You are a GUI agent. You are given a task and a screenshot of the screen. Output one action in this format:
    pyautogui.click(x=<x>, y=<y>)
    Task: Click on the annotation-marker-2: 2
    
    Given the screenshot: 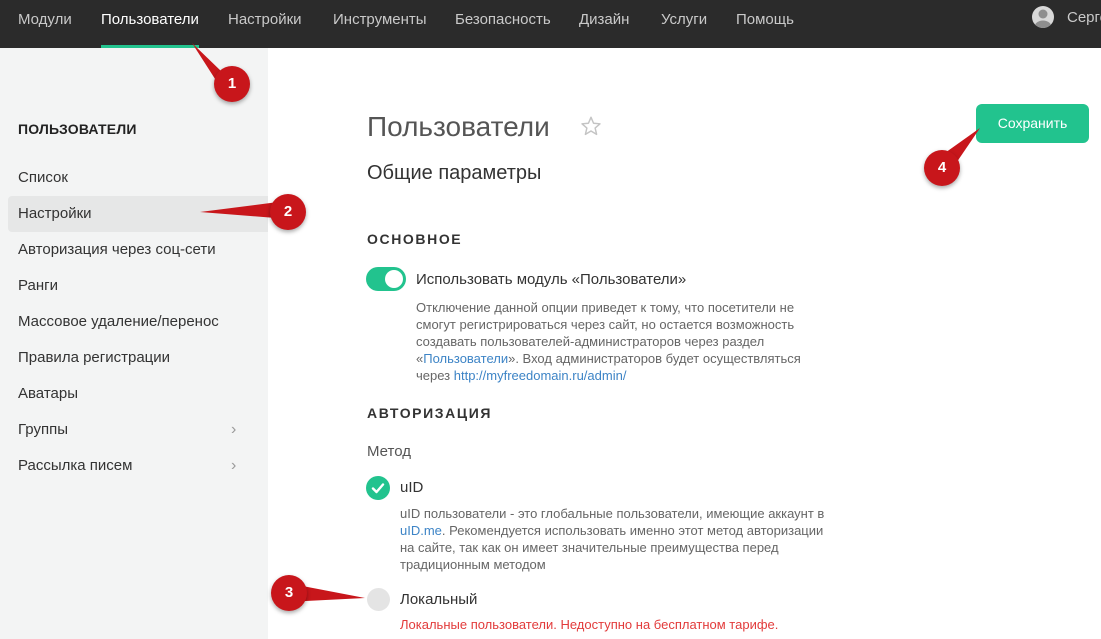 What is the action you would take?
    pyautogui.click(x=288, y=212)
    